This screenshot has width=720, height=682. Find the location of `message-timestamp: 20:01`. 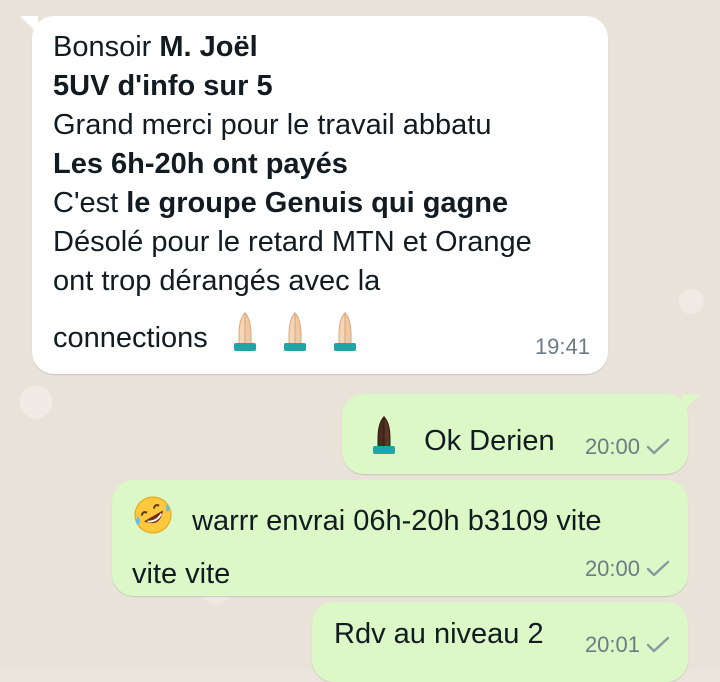

message-timestamp: 20:01 is located at coordinates (627, 644).